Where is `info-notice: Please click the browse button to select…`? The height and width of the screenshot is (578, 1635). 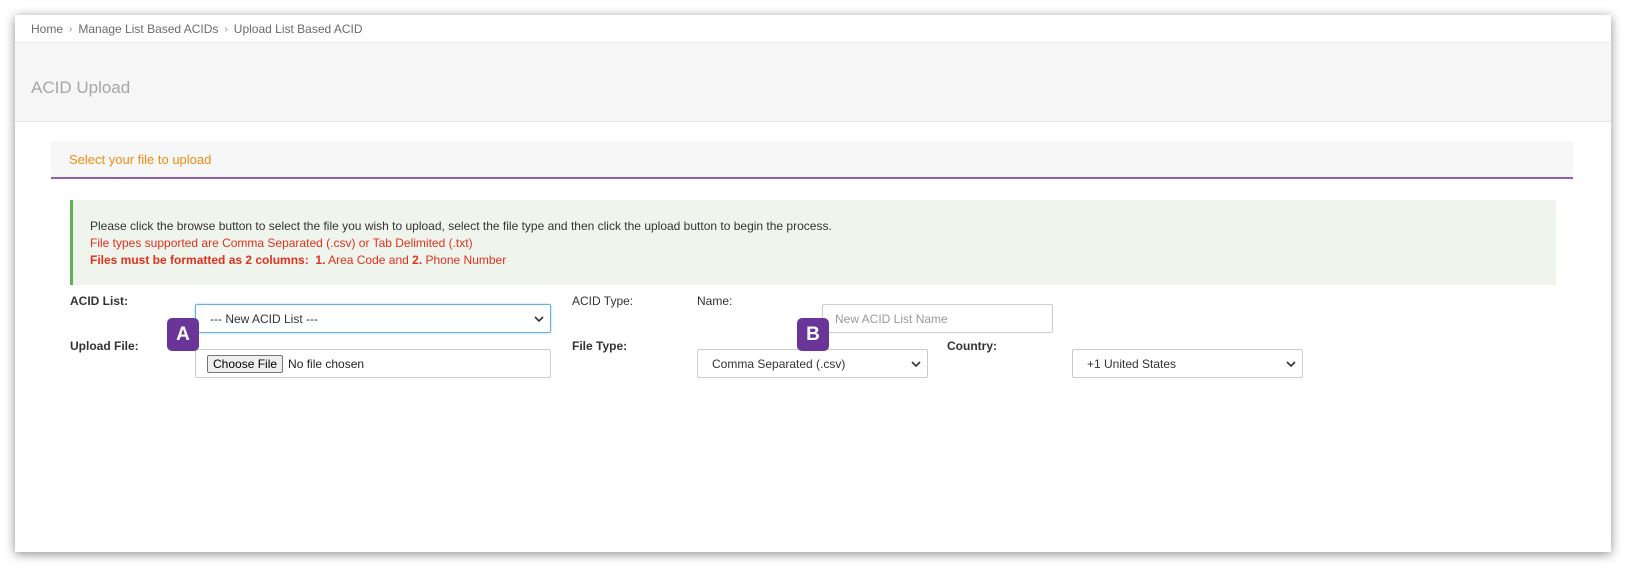
info-notice: Please click the browse button to select… is located at coordinates (813, 242).